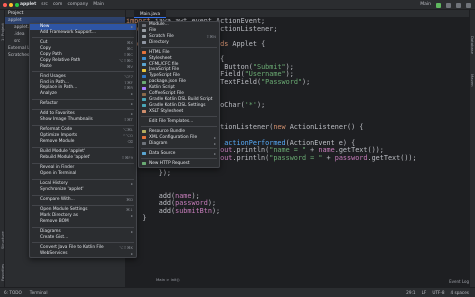  I want to click on menu-item-compare-with: Compare With... ⌘D, so click(83, 200).